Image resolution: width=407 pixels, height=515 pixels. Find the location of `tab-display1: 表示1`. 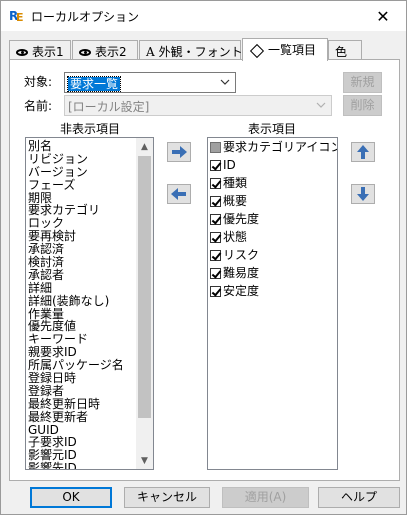

tab-display1: 表示1 is located at coordinates (40, 50).